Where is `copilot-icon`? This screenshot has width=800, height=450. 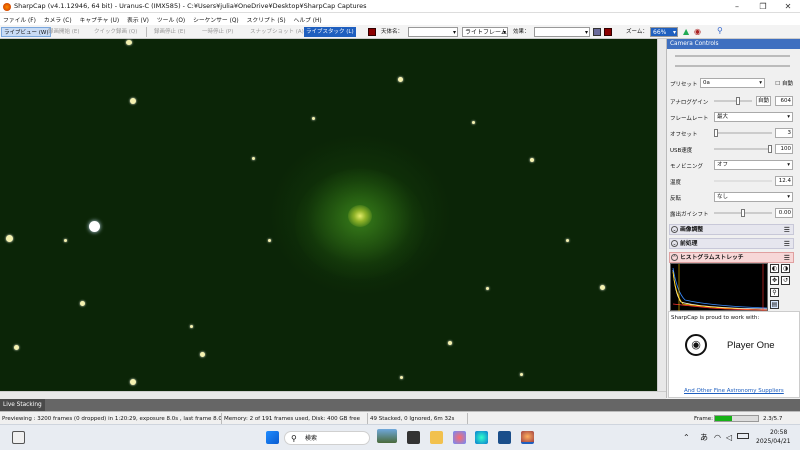 copilot-icon is located at coordinates (459, 437).